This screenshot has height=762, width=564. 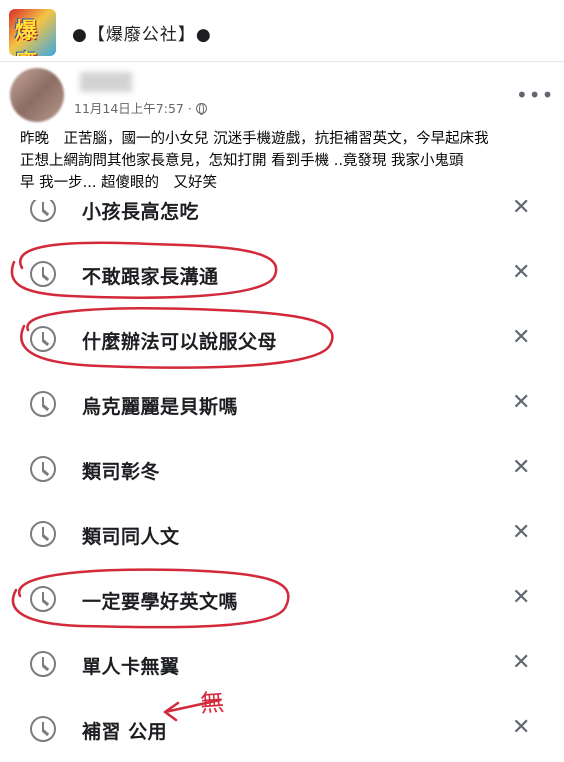 What do you see at coordinates (212, 703) in the screenshot?
I see `handwritten-note: 無` at bounding box center [212, 703].